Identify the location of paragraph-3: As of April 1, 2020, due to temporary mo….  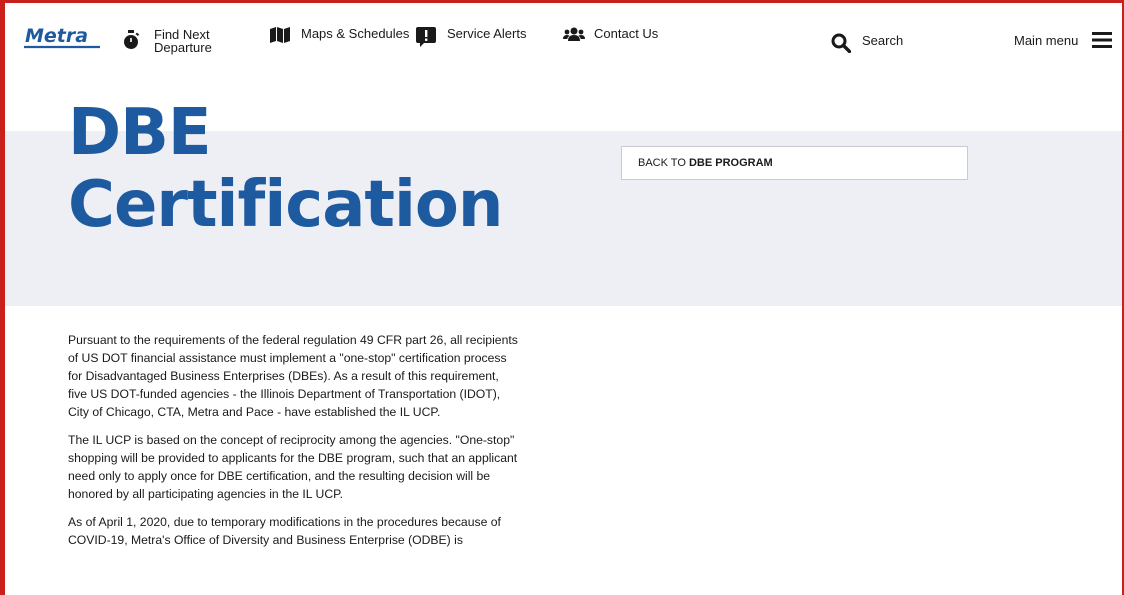
(284, 531).